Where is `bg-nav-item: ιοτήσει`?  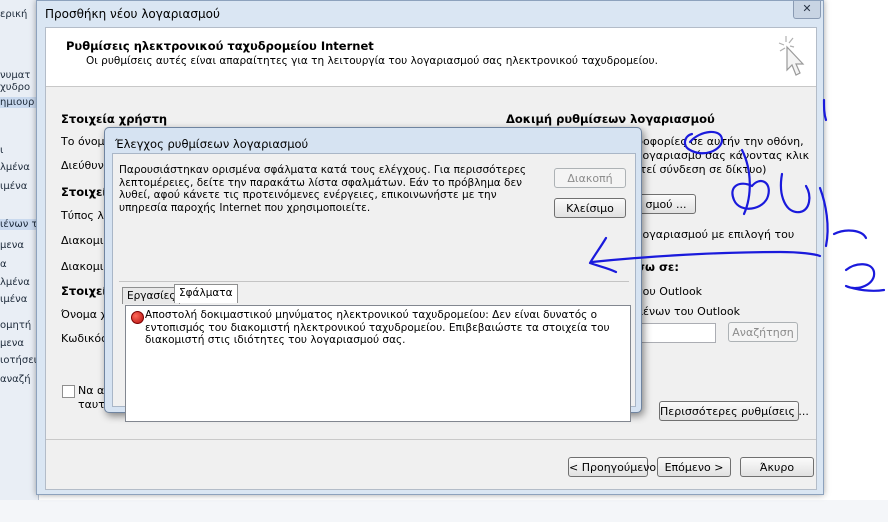
bg-nav-item: ιοτήσει is located at coordinates (18, 360).